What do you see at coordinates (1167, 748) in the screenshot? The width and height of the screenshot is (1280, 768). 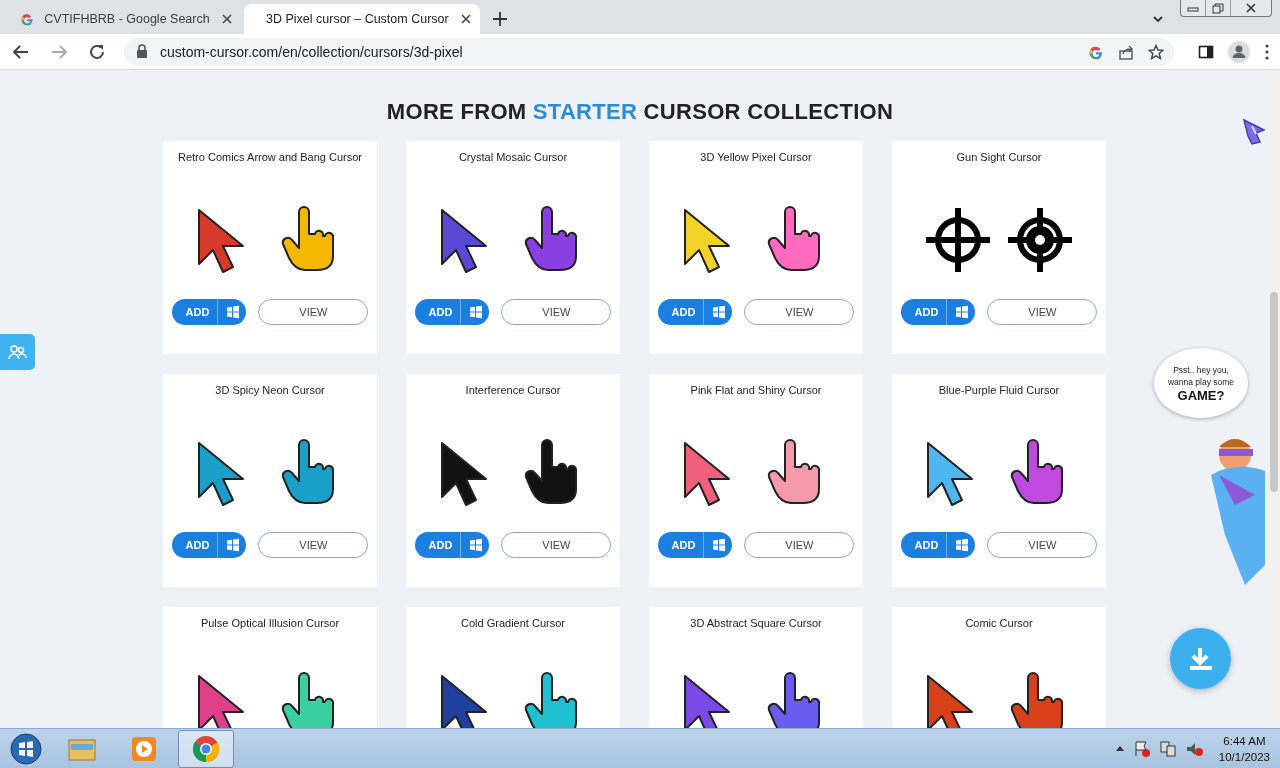 I see `network-icon` at bounding box center [1167, 748].